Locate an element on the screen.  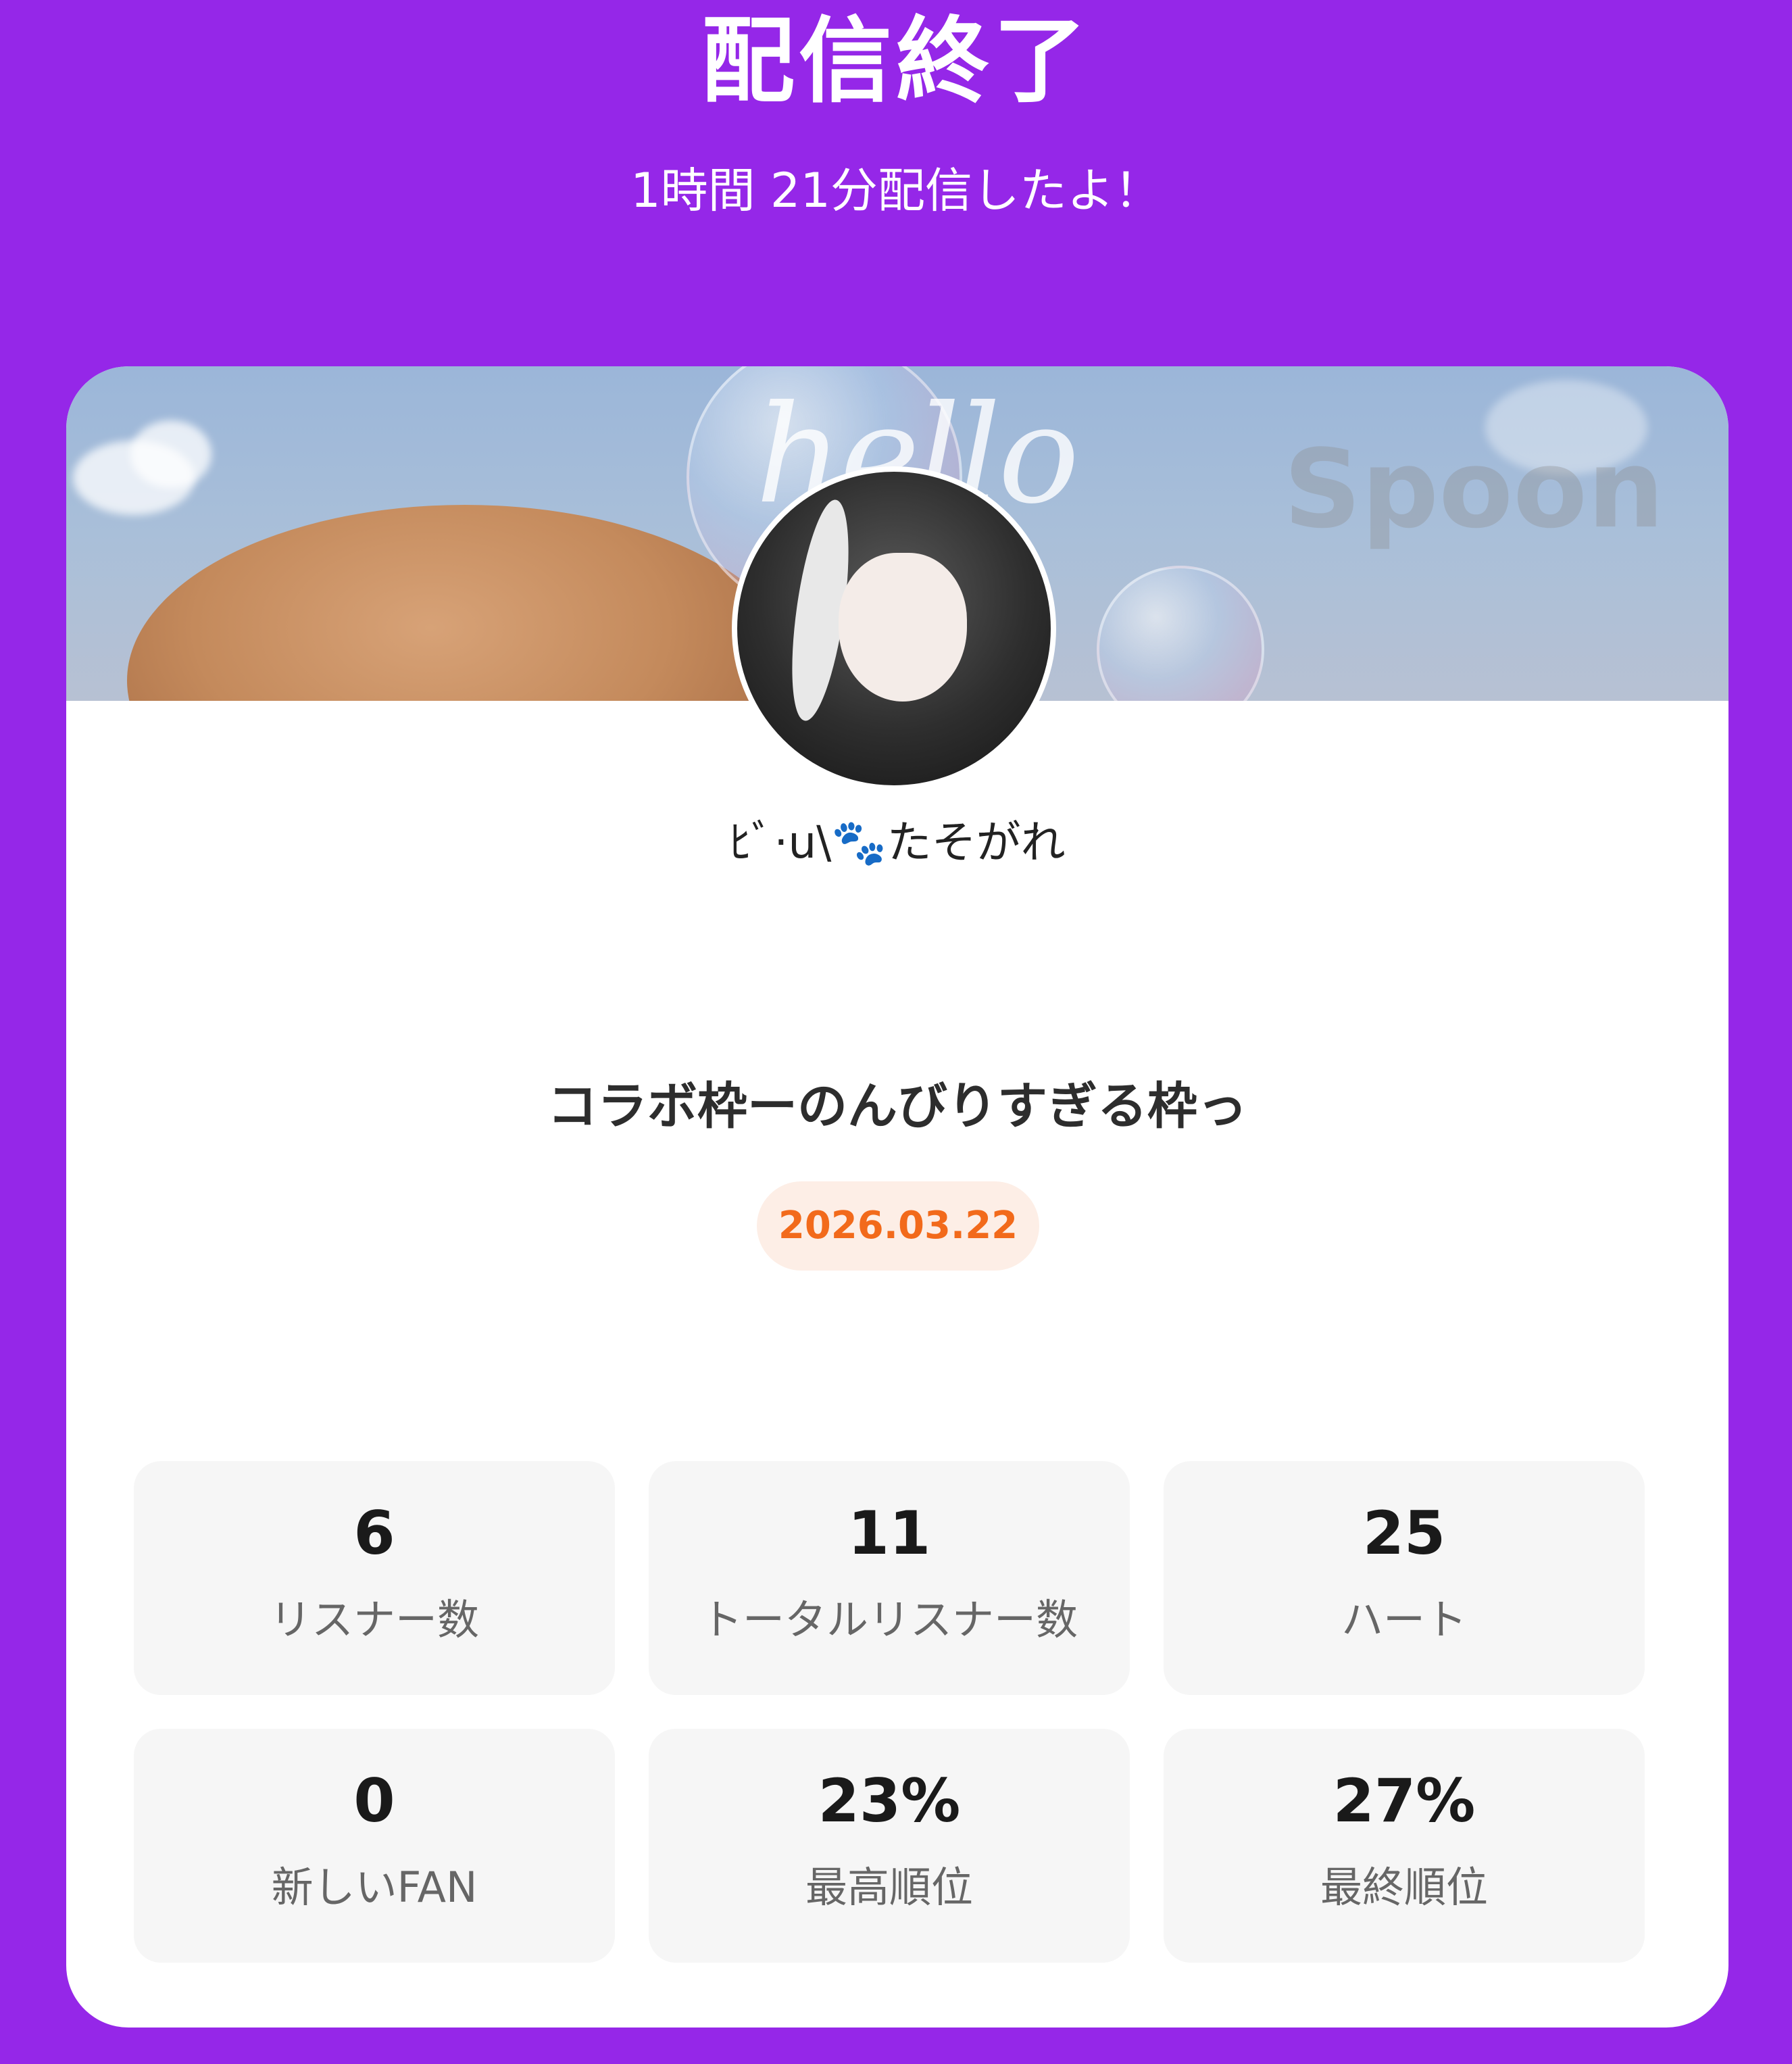
bubble-decoration is located at coordinates (1180, 633).